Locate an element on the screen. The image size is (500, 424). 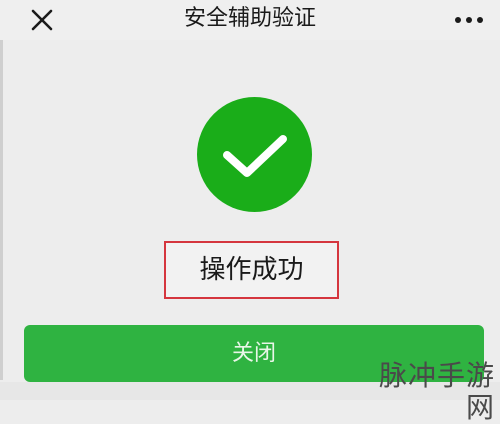
result-message-highlight: 操作成功 is located at coordinates (251, 270).